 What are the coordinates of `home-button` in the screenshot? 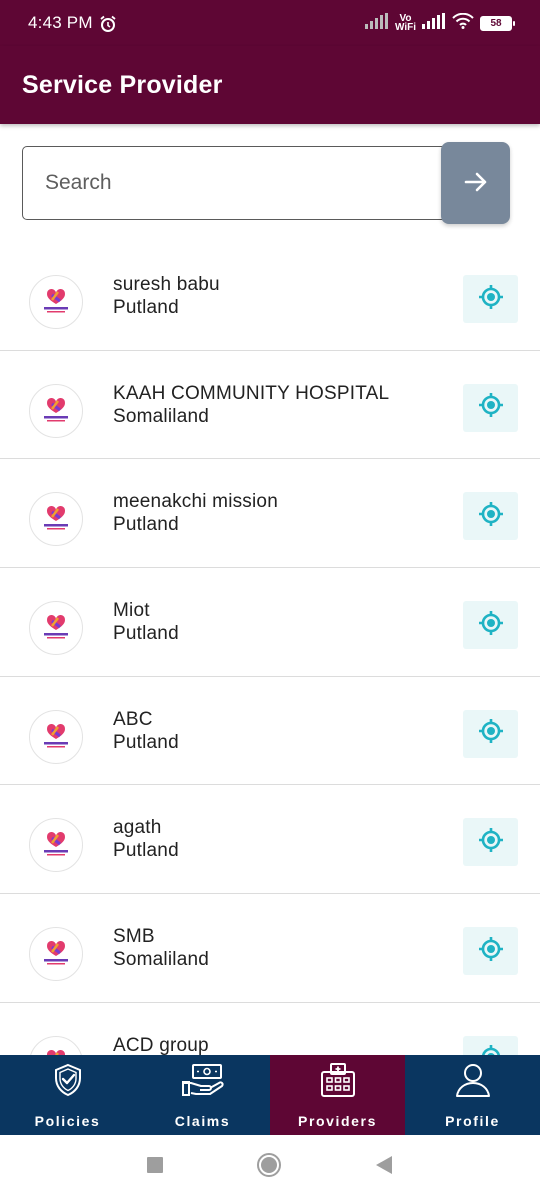 It's located at (269, 1167).